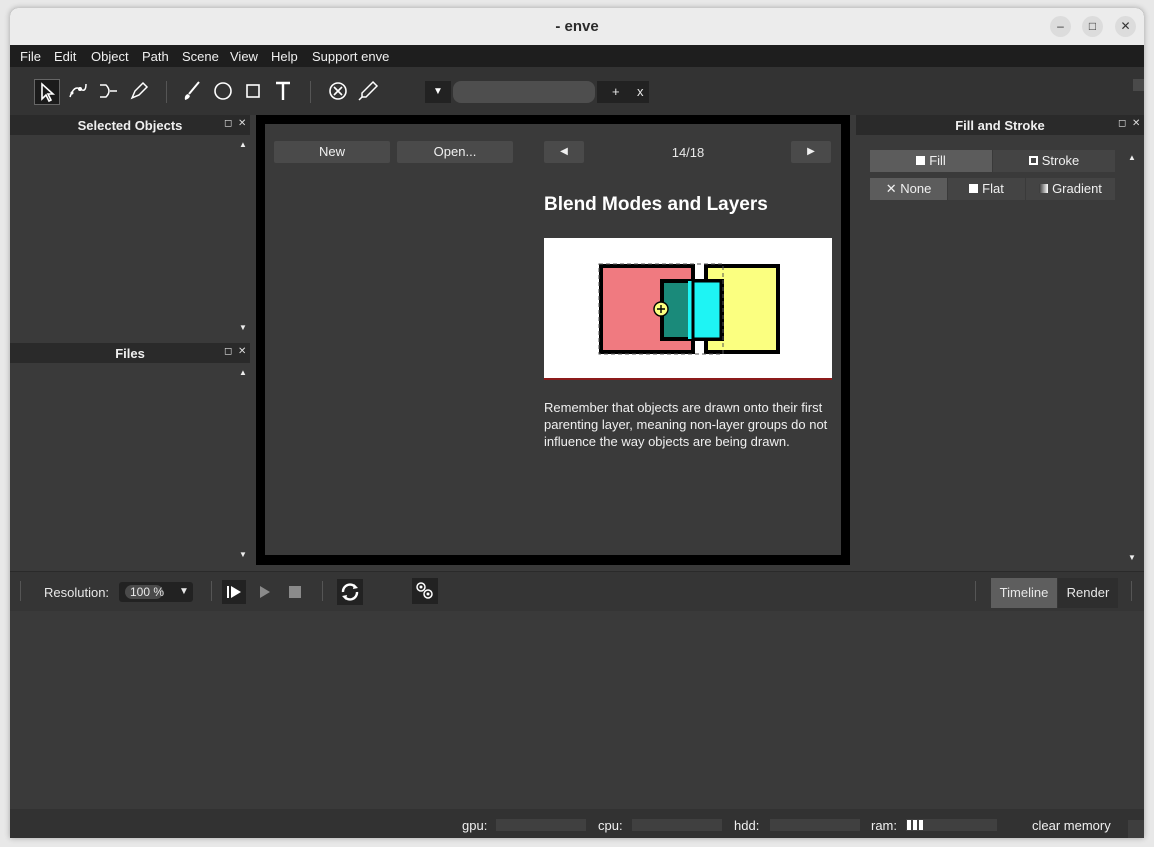  I want to click on selected-objects-header: Selected Objects ◻ ✕, so click(130, 125).